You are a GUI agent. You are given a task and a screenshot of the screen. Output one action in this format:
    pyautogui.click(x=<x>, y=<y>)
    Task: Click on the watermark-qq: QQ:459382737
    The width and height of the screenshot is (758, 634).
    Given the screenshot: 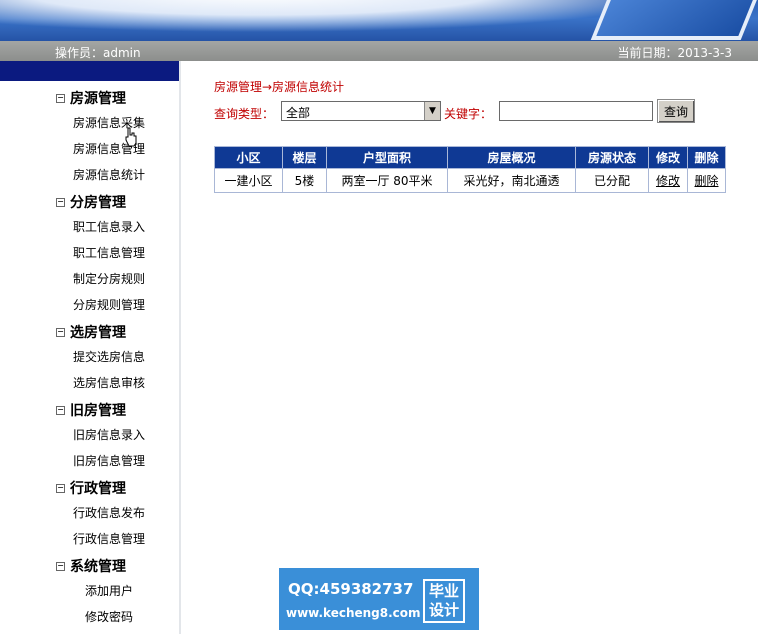 What is the action you would take?
    pyautogui.click(x=351, y=589)
    